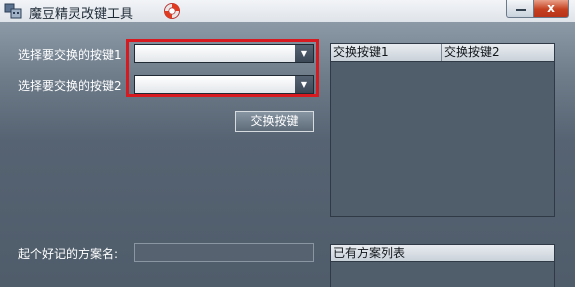 The width and height of the screenshot is (575, 287). Describe the element at coordinates (442, 265) in the screenshot. I see `scheme-list: 已有方案列表` at that location.